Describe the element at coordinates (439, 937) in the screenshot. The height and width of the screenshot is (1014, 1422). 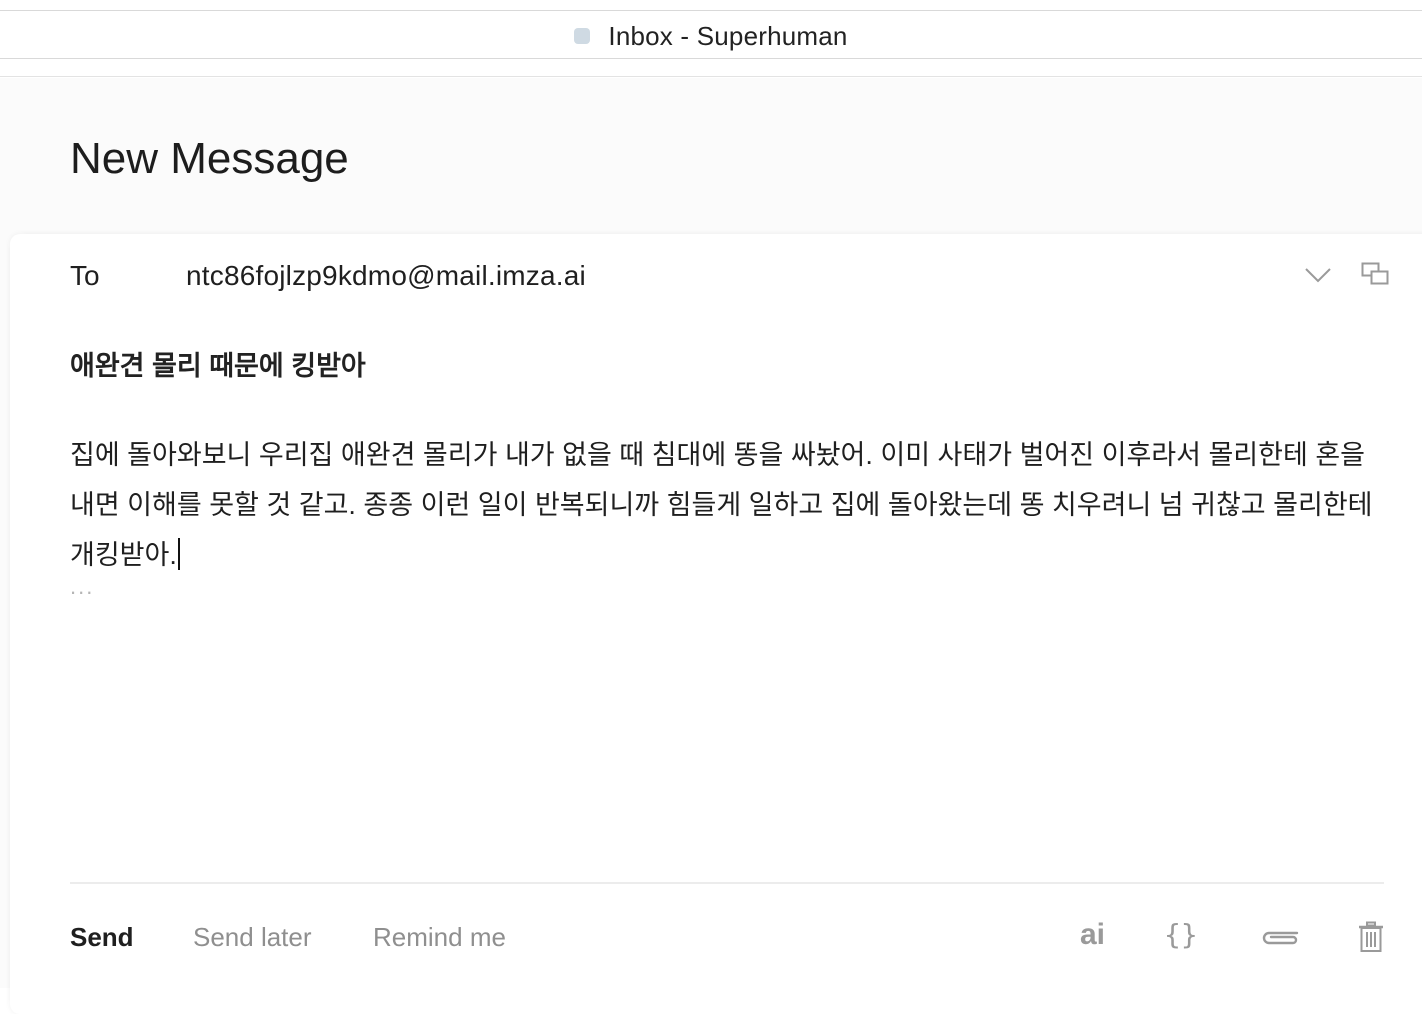
I see `remind-me-button: Remind me` at that location.